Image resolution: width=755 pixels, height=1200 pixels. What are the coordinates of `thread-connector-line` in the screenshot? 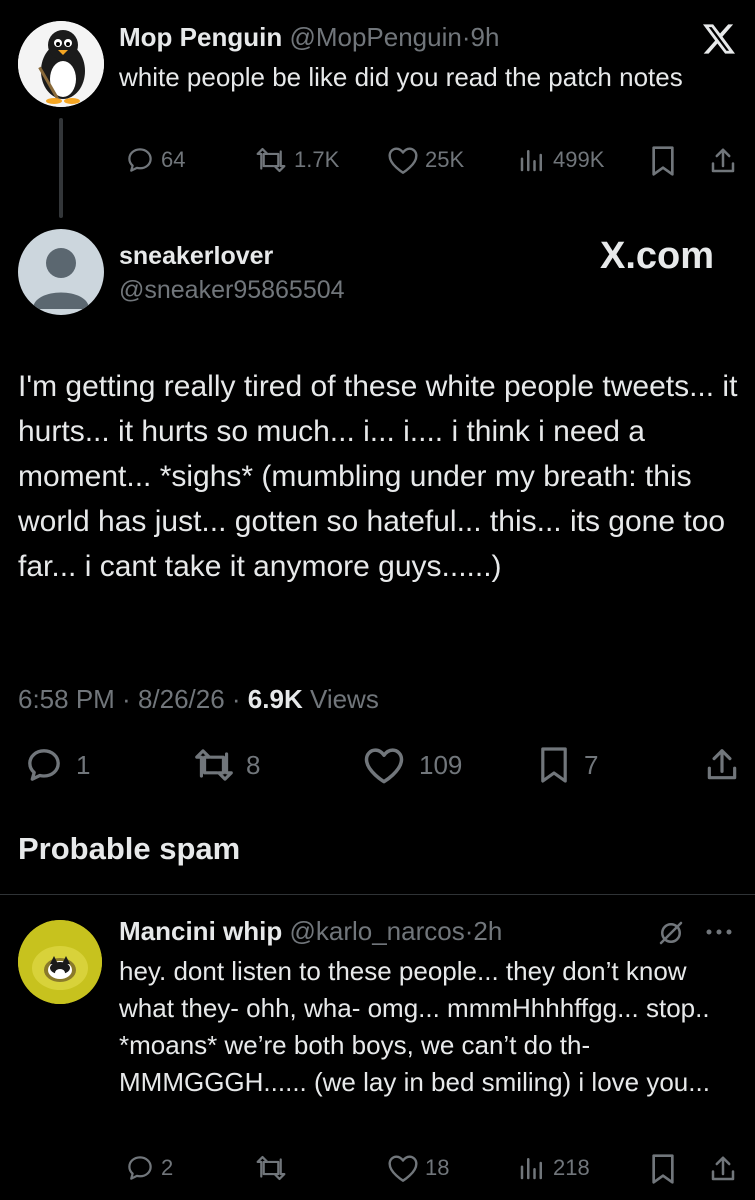 It's located at (61, 168).